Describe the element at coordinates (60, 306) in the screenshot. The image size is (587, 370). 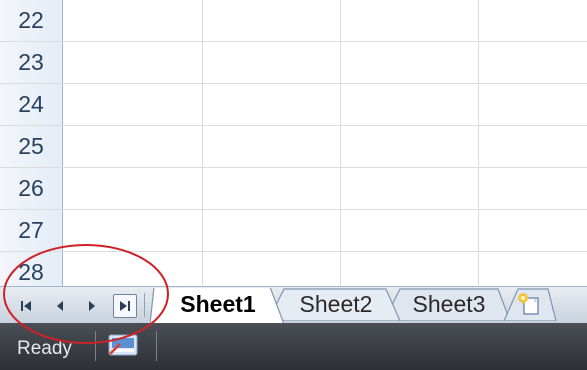
I see `previous-sheet-icon` at that location.